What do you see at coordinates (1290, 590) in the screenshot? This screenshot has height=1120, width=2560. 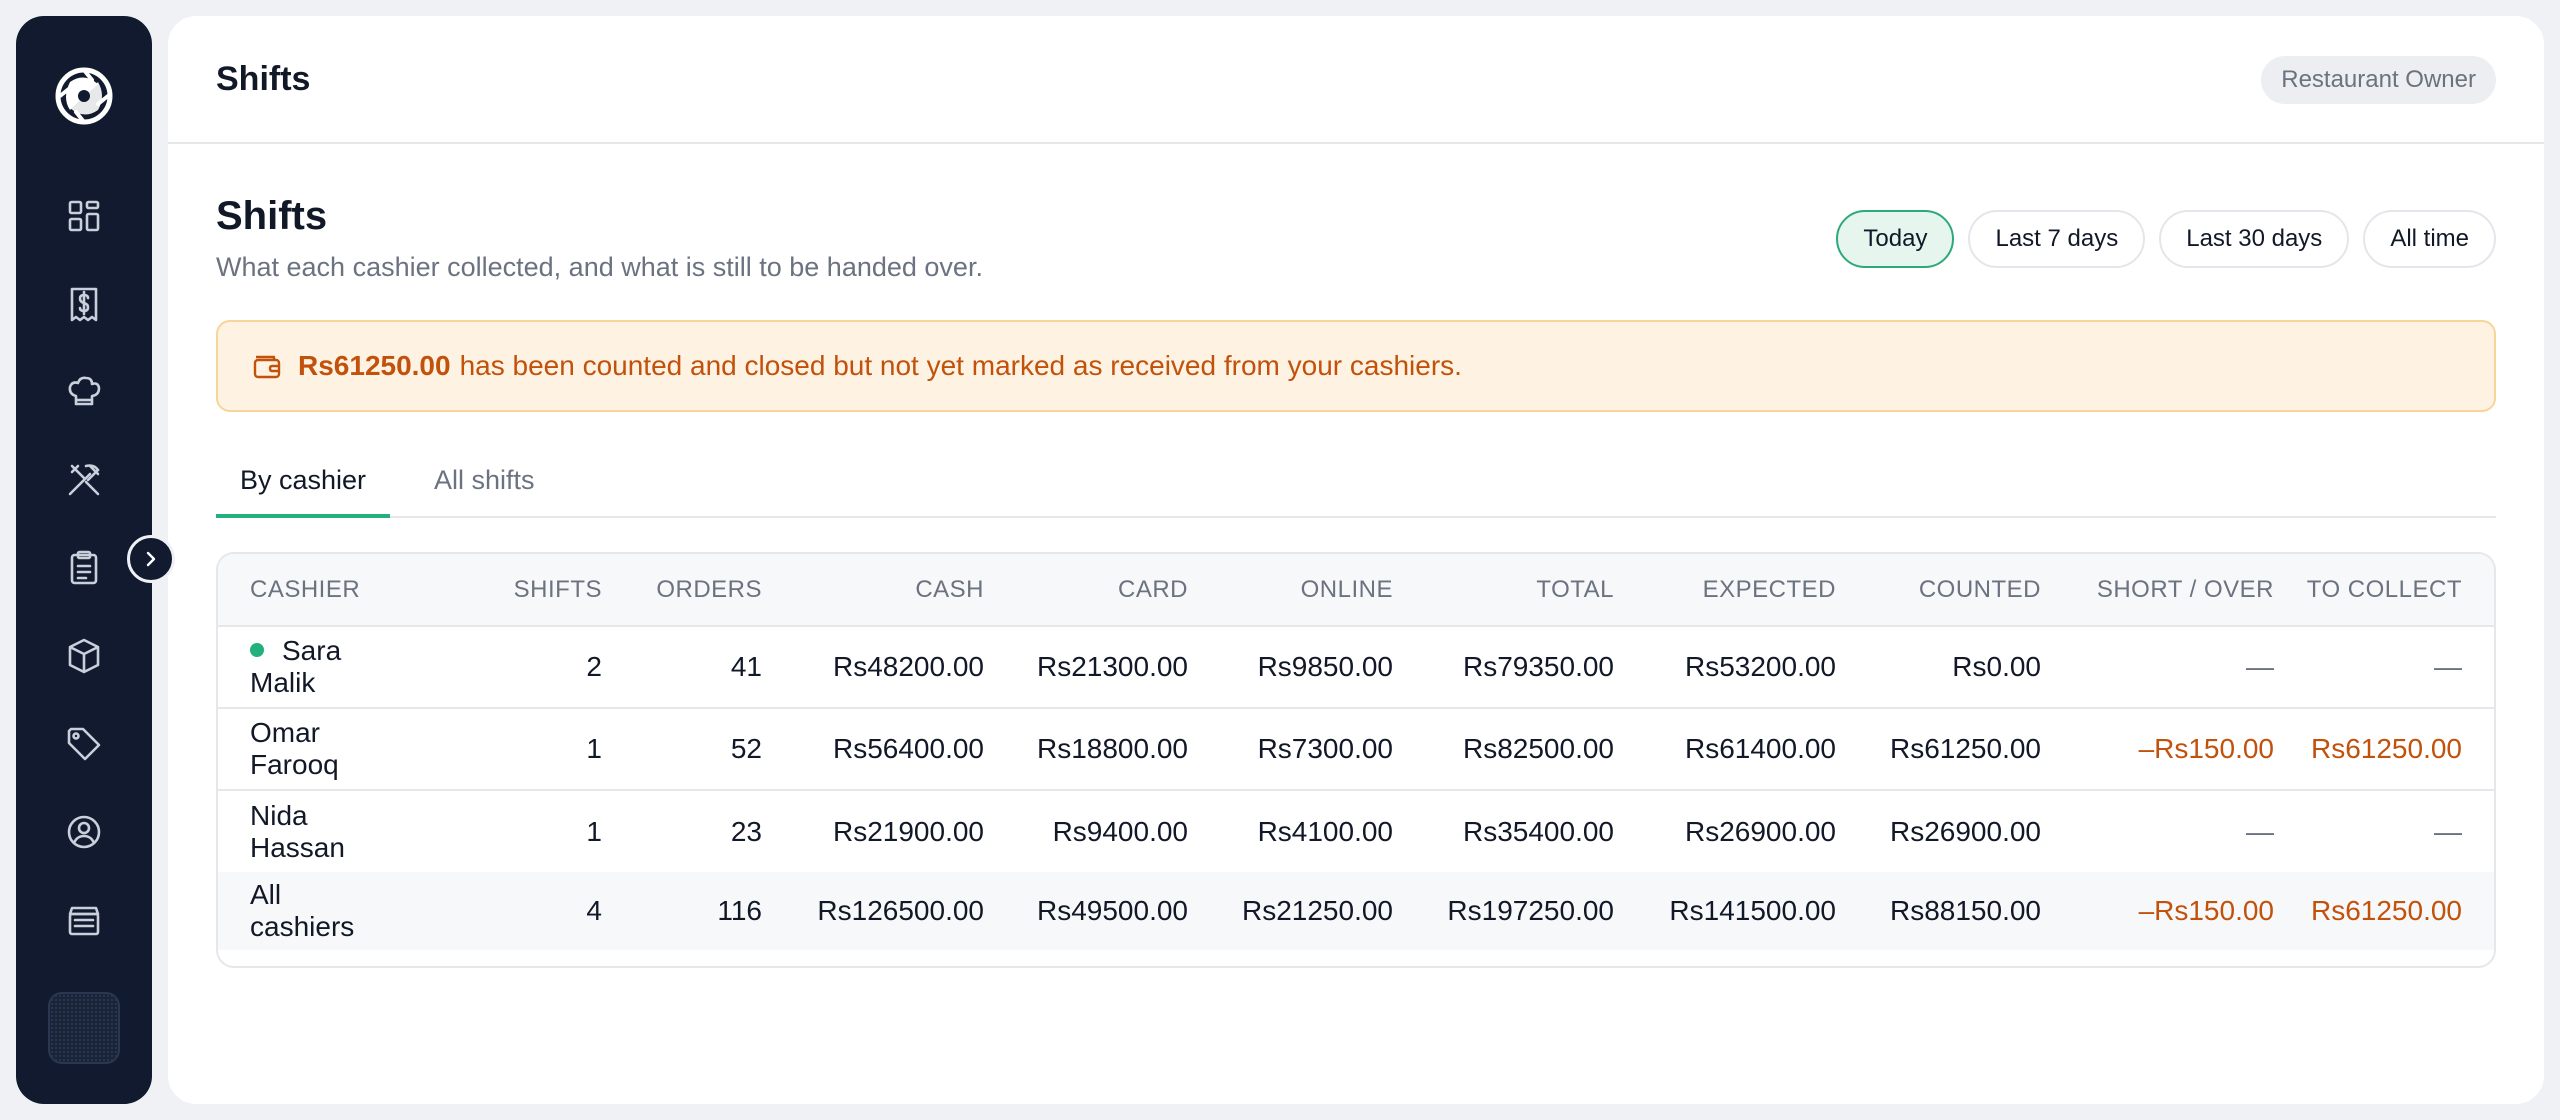 I see `column-header-online: ONLINE` at bounding box center [1290, 590].